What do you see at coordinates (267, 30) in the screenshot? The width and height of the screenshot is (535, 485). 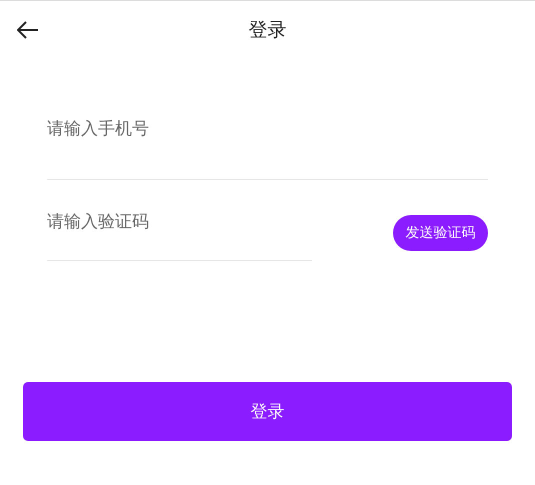 I see `page-title: 登录` at bounding box center [267, 30].